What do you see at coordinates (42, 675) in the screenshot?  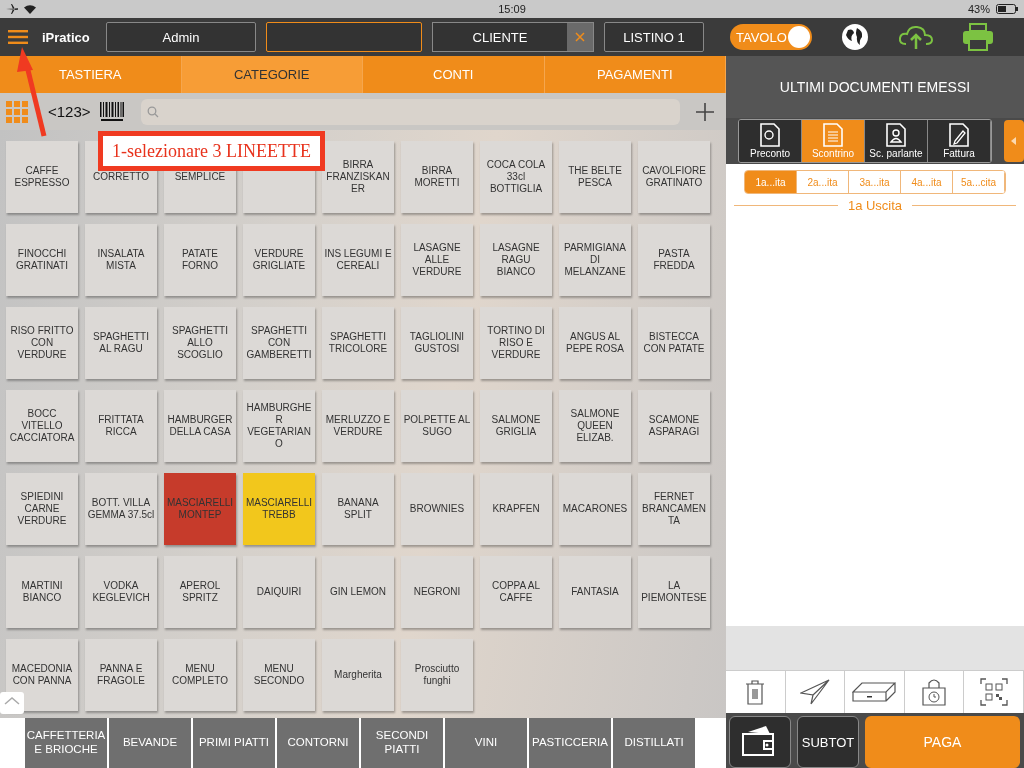 I see `product-tile: MACEDONIA CON PANNA` at bounding box center [42, 675].